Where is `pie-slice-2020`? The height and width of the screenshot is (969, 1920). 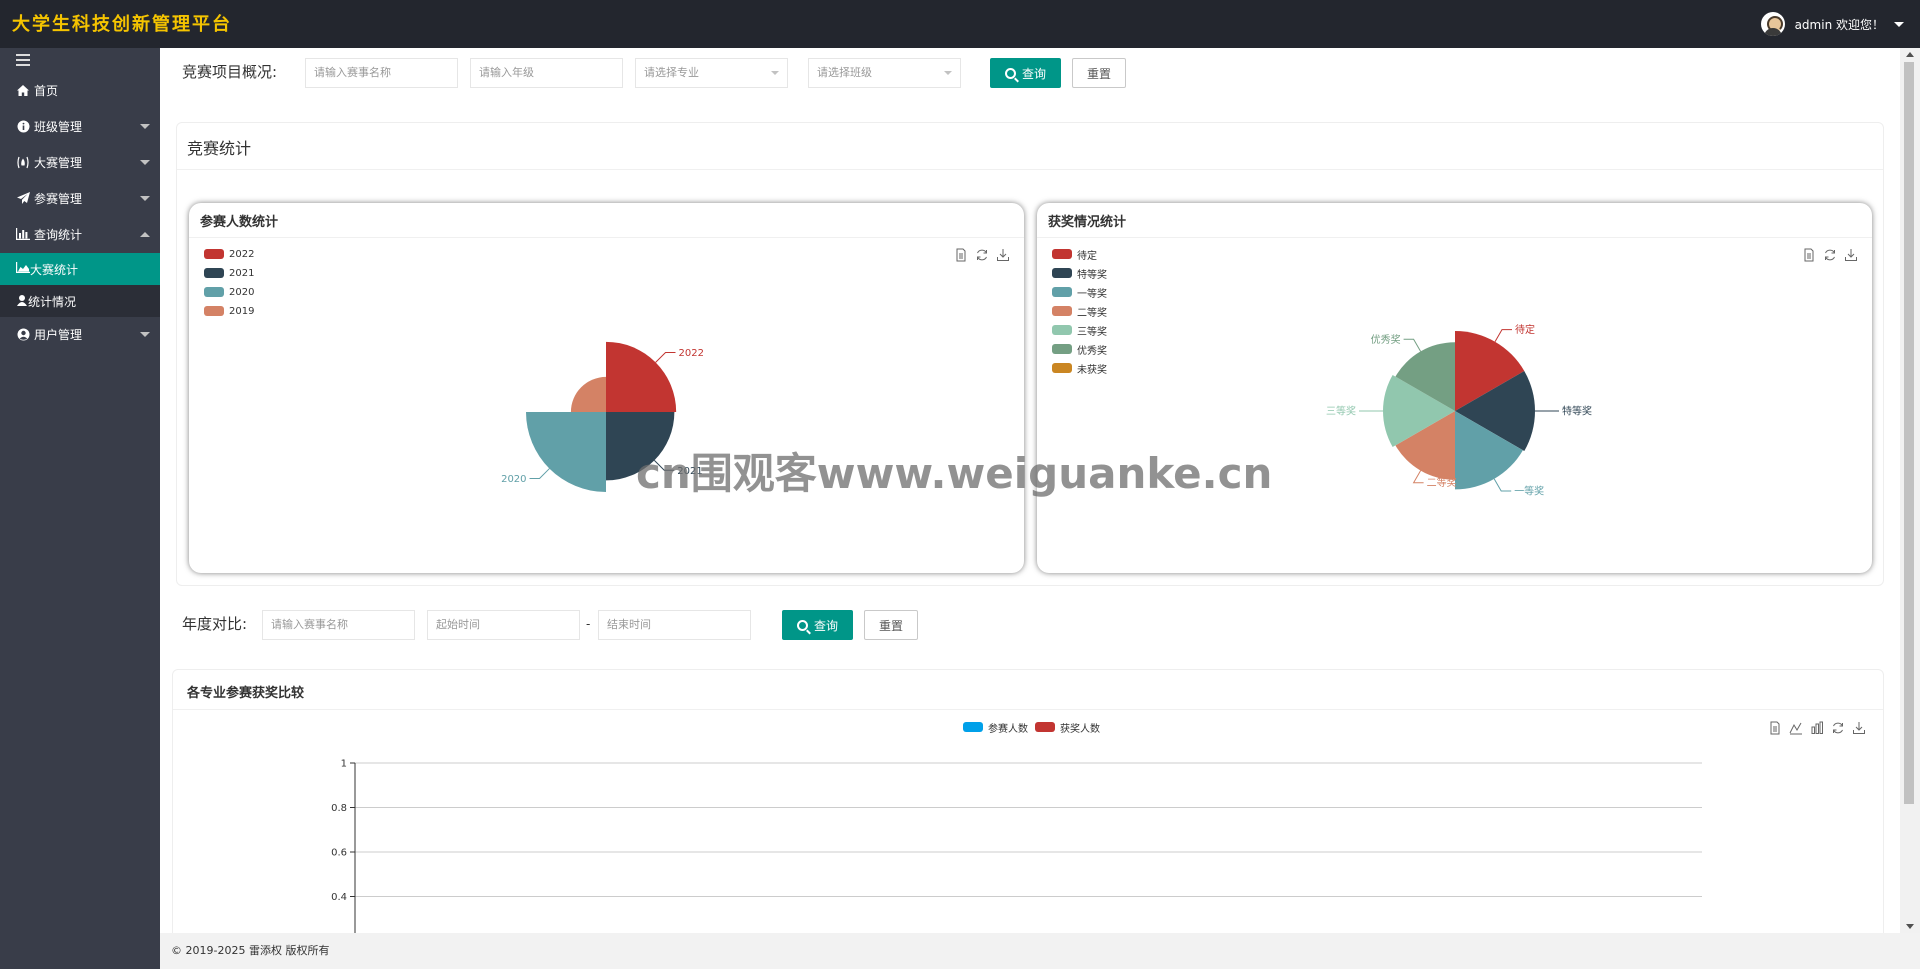 pie-slice-2020 is located at coordinates (566, 452).